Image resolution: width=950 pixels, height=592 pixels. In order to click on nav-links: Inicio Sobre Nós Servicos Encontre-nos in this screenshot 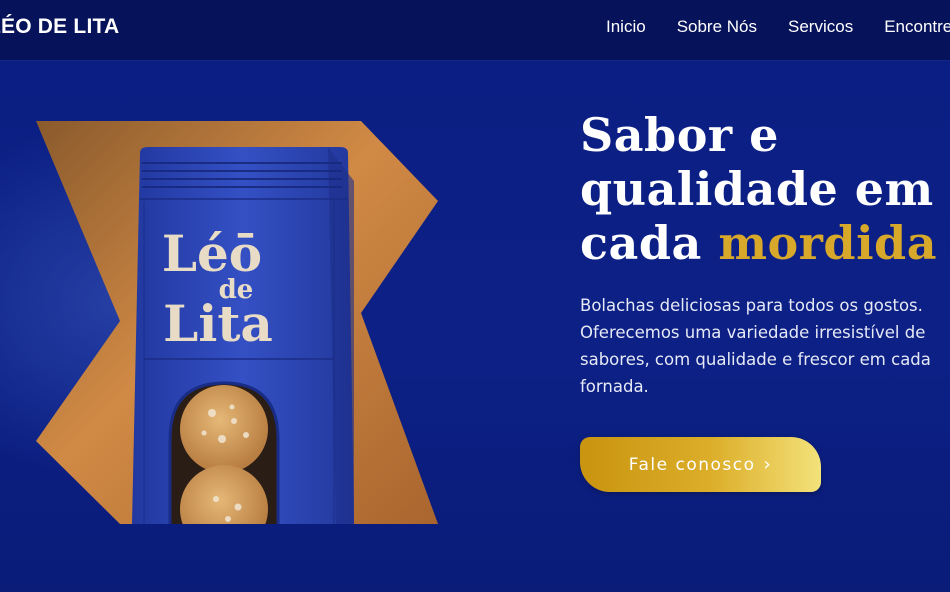, I will do `click(778, 27)`.